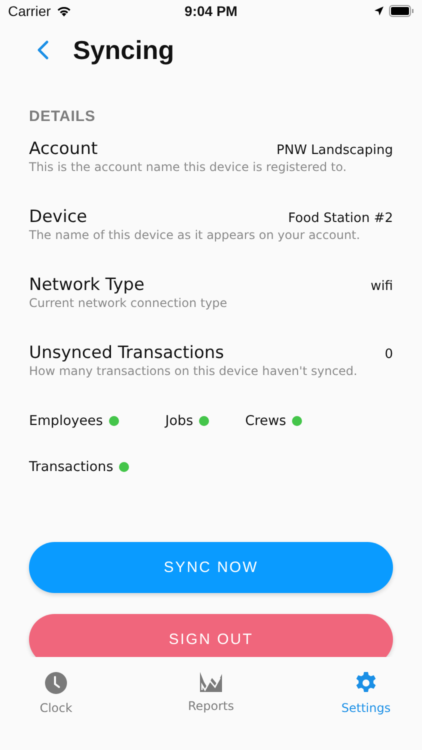  What do you see at coordinates (193, 371) in the screenshot?
I see `detail-description: How many transactions on this device haven't synced.` at bounding box center [193, 371].